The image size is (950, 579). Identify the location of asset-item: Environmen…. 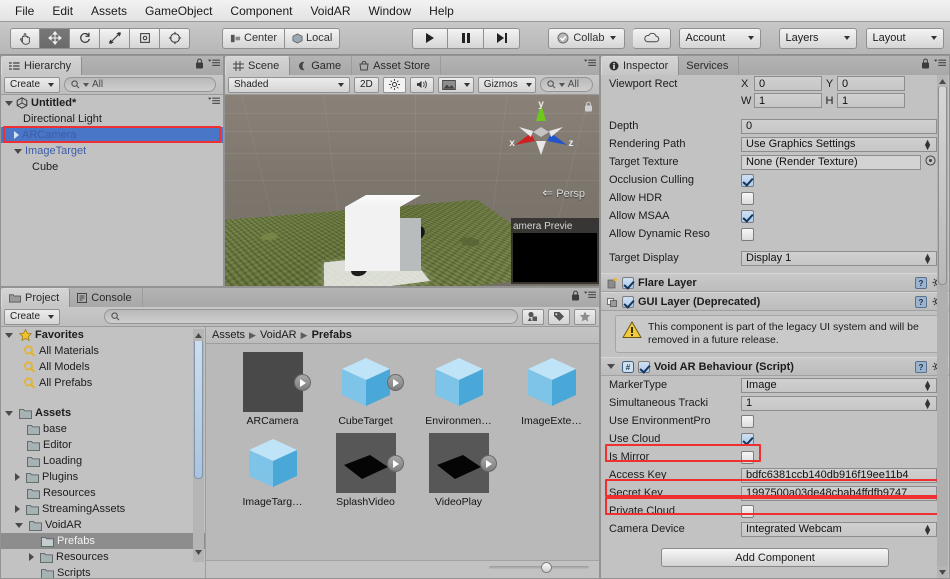
(458, 389).